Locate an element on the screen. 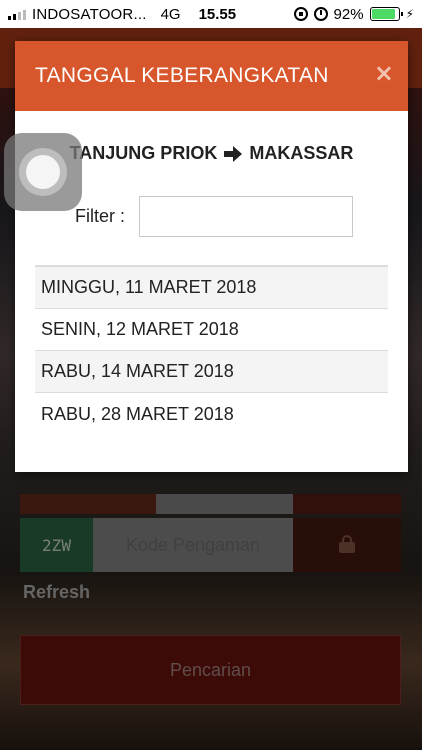 This screenshot has width=422, height=750. dialog-header: TANGGAL KEBERANGKATAN × is located at coordinates (211, 76).